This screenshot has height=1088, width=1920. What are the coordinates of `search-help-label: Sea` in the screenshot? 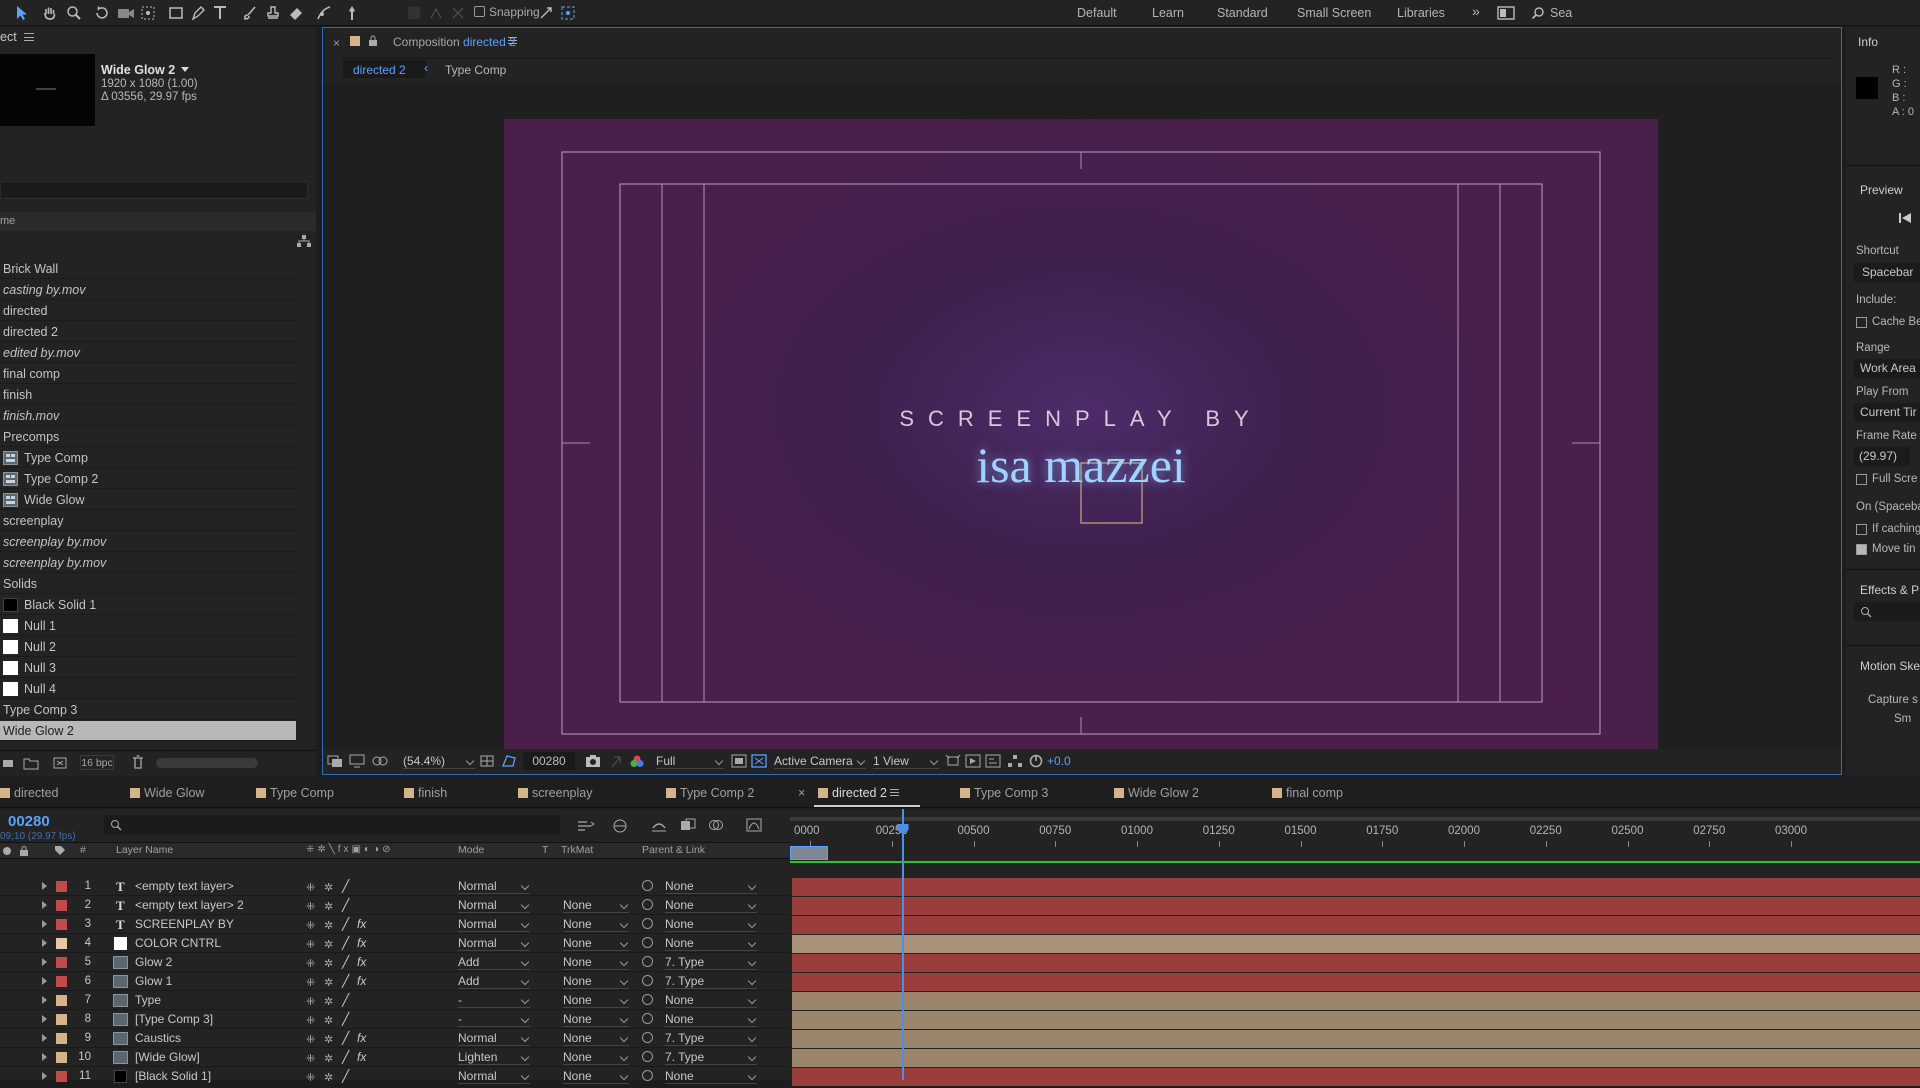 It's located at (1561, 13).